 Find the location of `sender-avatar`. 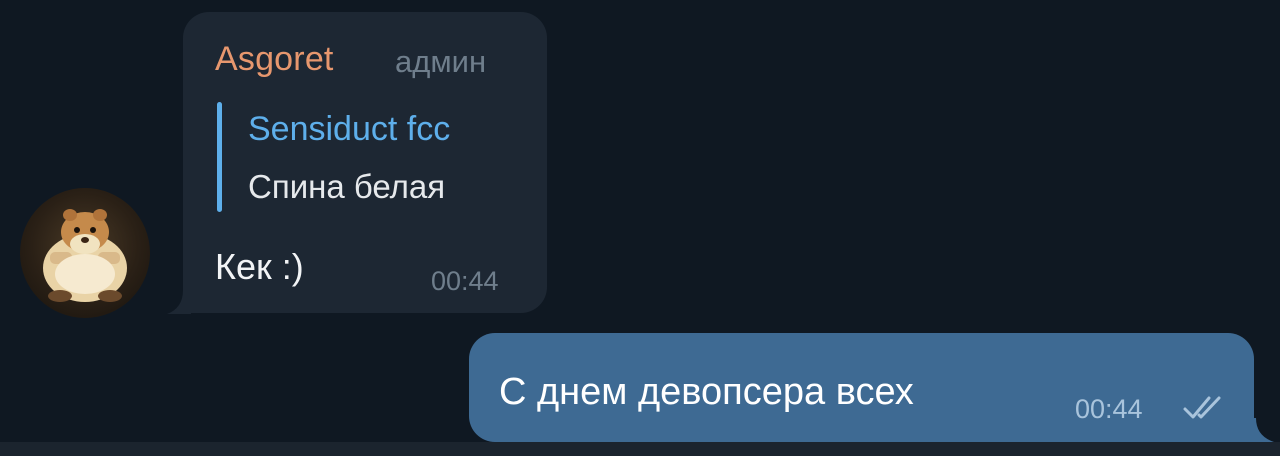

sender-avatar is located at coordinates (85, 253).